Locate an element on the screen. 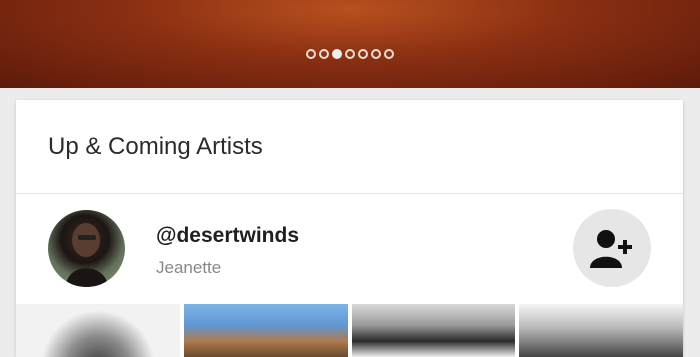 This screenshot has width=700, height=357. add-user-icon is located at coordinates (611, 249).